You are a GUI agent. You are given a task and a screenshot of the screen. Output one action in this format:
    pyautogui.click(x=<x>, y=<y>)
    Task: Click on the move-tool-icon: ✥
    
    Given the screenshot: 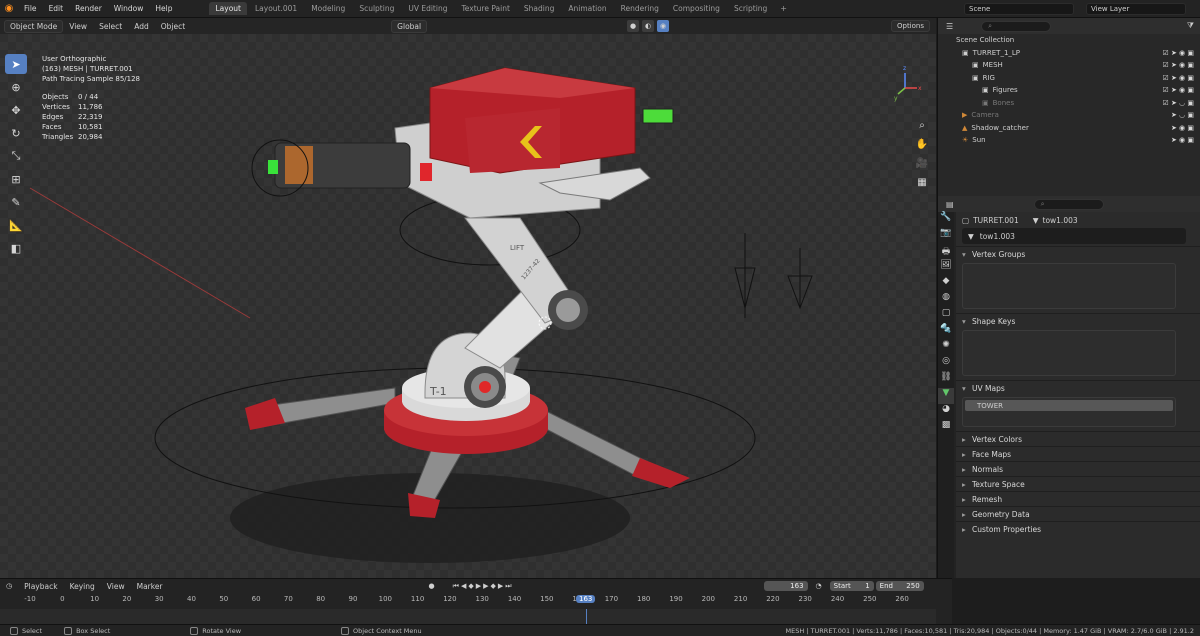 What is the action you would take?
    pyautogui.click(x=16, y=110)
    